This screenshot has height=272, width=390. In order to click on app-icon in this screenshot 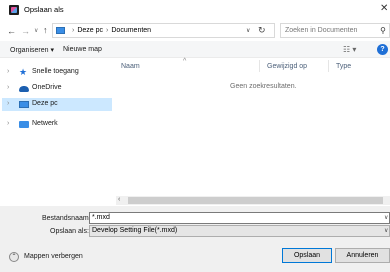, I will do `click(14, 10)`.